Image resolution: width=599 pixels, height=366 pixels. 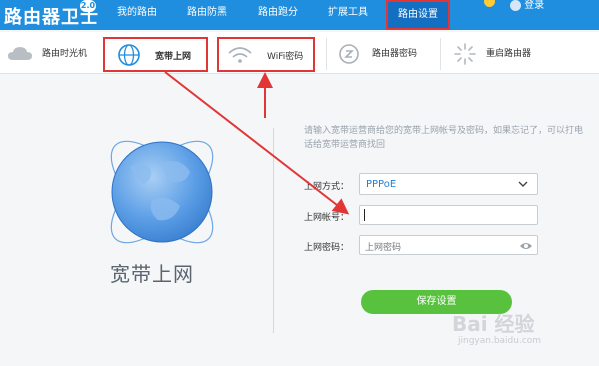 I want to click on user-label: 登录, so click(x=534, y=5).